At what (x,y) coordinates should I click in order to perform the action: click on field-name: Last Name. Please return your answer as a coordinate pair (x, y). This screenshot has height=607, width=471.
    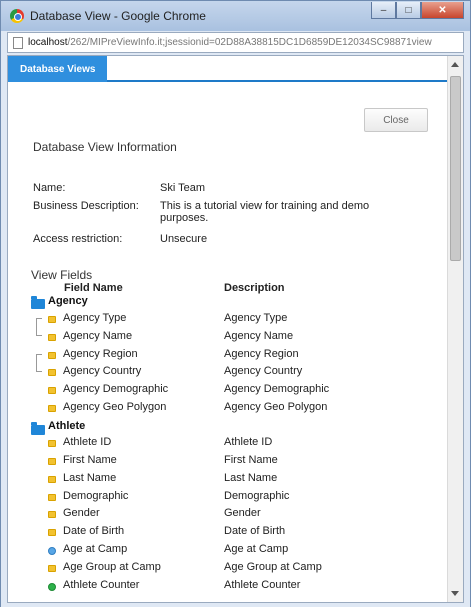
    Looking at the image, I should click on (90, 478).